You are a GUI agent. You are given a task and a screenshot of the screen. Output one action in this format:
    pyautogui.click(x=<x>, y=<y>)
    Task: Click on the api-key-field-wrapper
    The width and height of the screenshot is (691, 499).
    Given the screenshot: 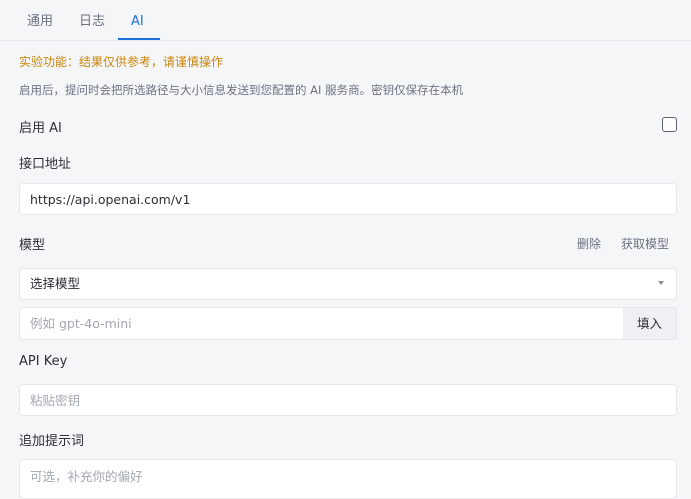 What is the action you would take?
    pyautogui.click(x=348, y=400)
    